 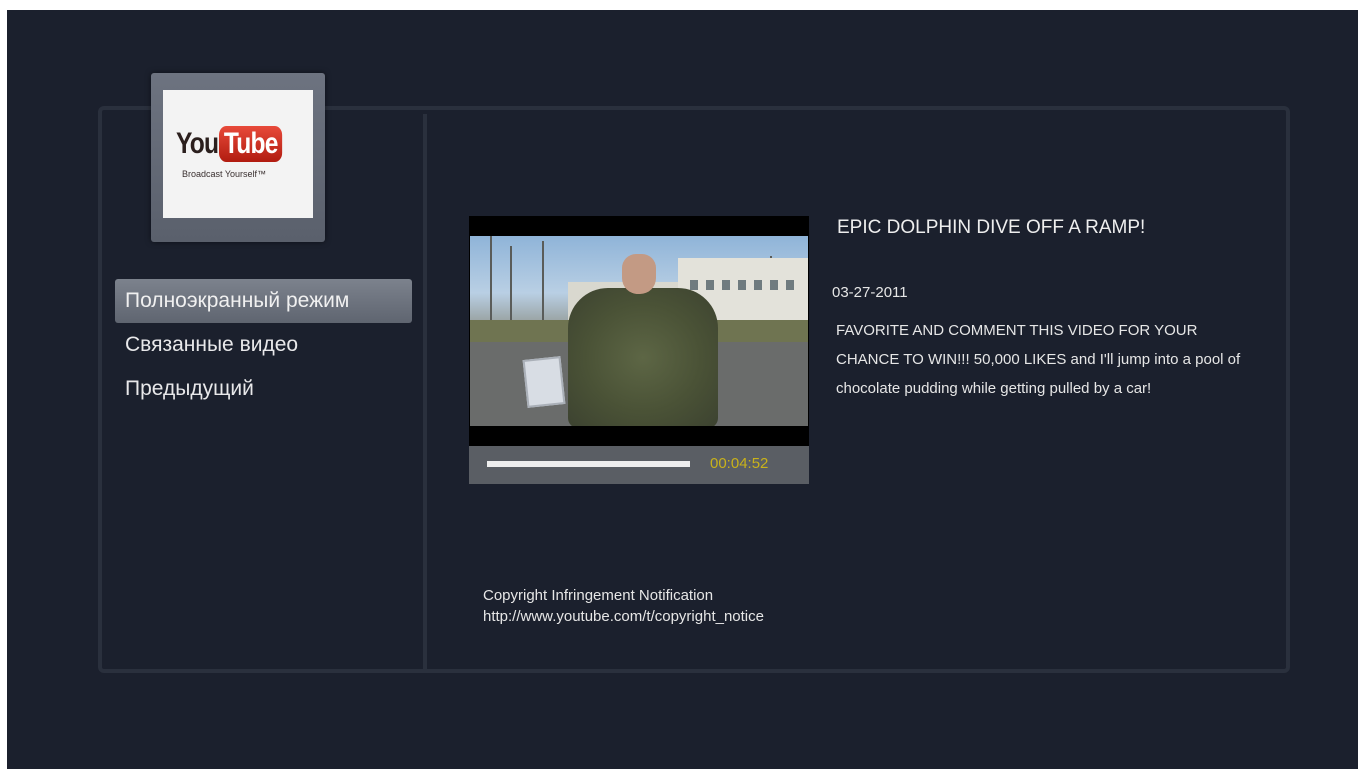 I want to click on thumbnail-person, so click(x=643, y=357).